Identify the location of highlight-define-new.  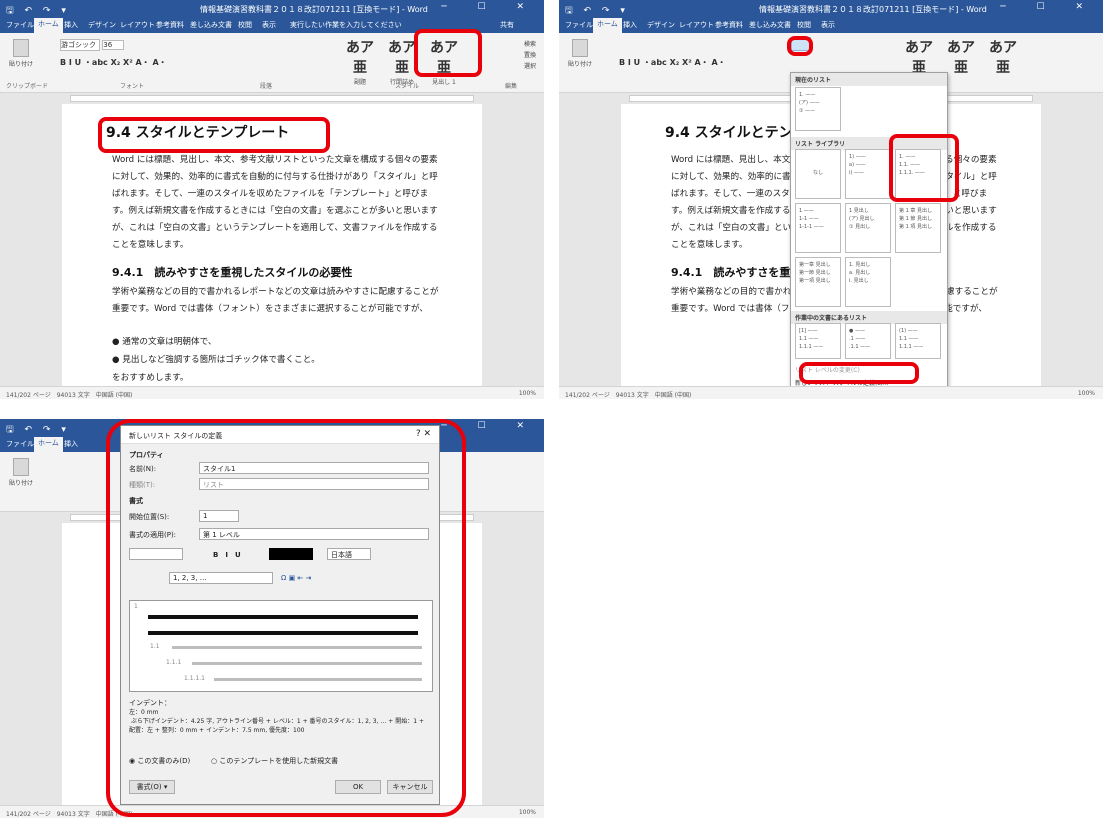
(859, 373).